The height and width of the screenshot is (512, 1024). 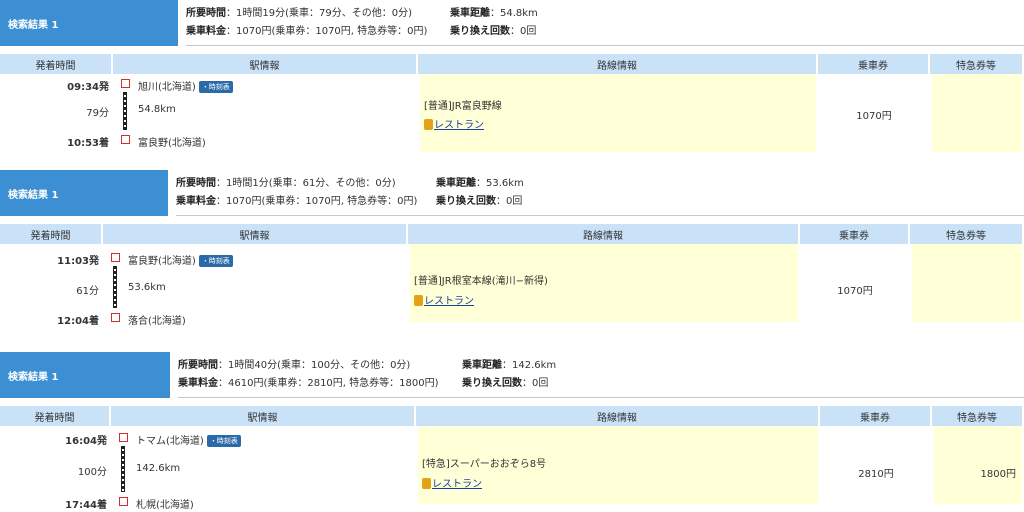 What do you see at coordinates (998, 474) in the screenshot?
I see `express-fare: 1800円` at bounding box center [998, 474].